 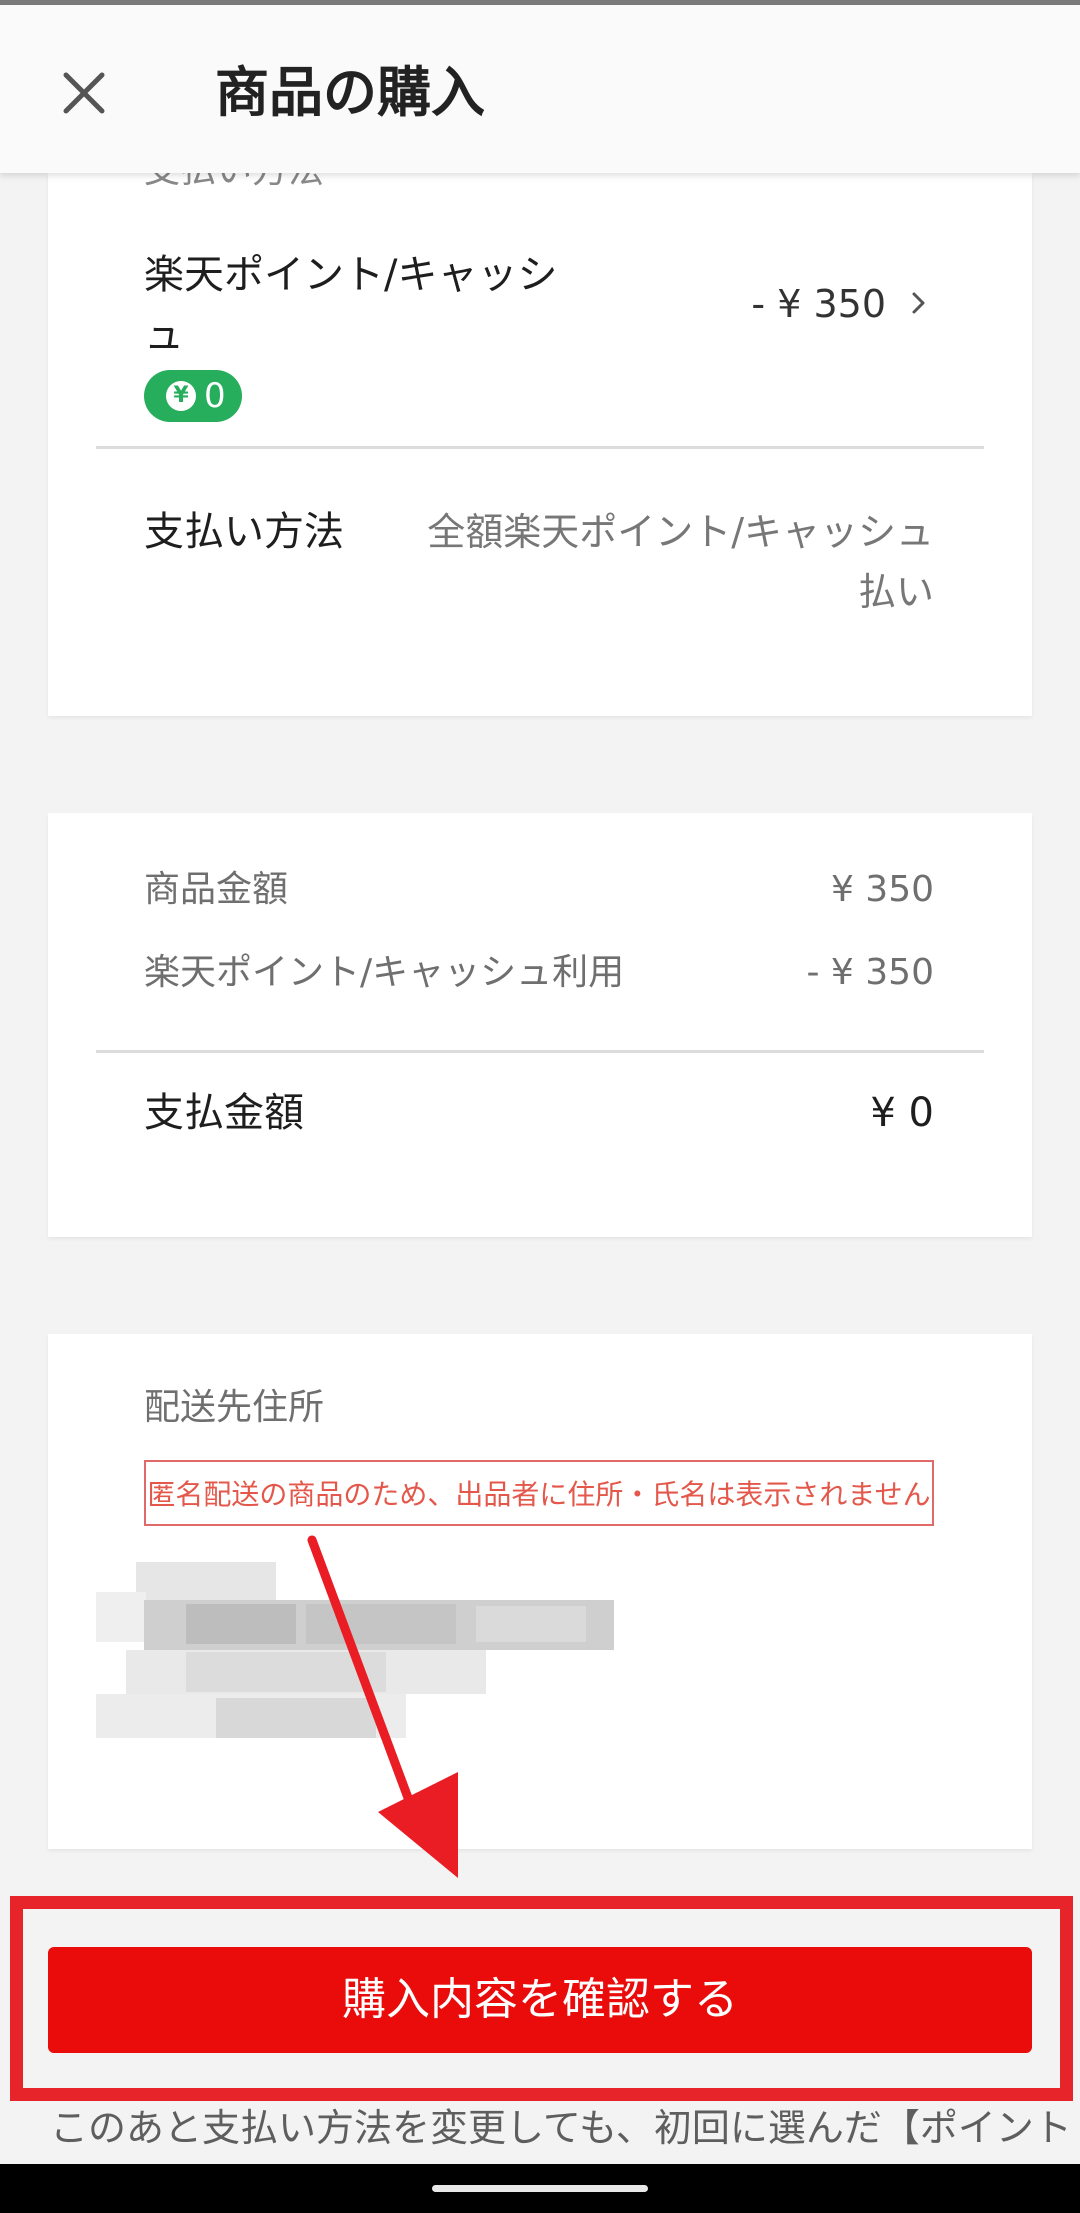 What do you see at coordinates (386, 1652) in the screenshot?
I see `redacted-address` at bounding box center [386, 1652].